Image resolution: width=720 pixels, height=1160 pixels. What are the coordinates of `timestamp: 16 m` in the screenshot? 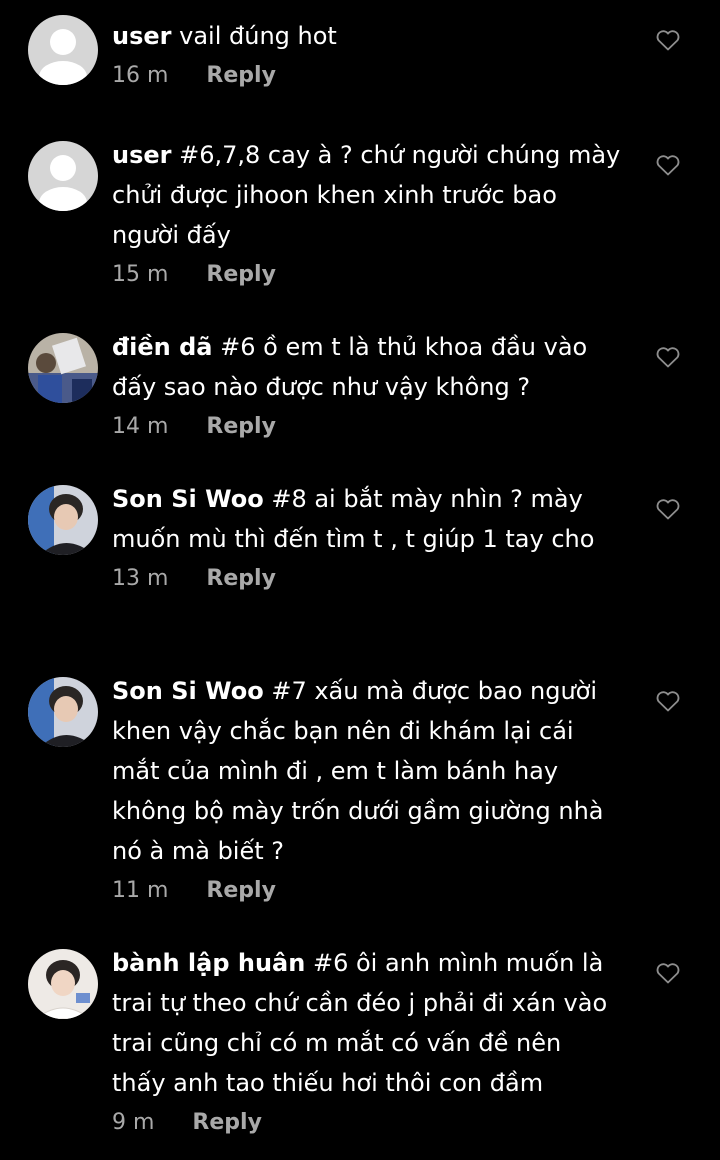 It's located at (140, 75).